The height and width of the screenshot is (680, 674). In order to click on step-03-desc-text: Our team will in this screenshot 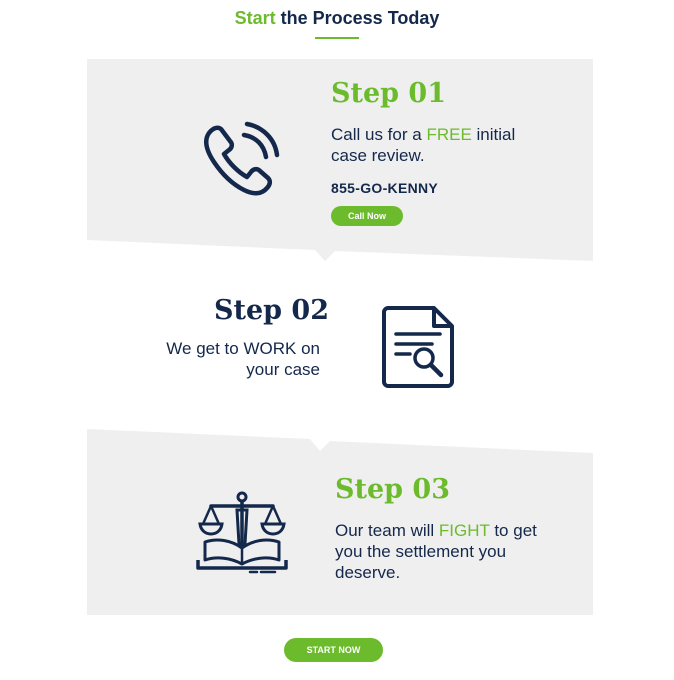, I will do `click(387, 530)`.